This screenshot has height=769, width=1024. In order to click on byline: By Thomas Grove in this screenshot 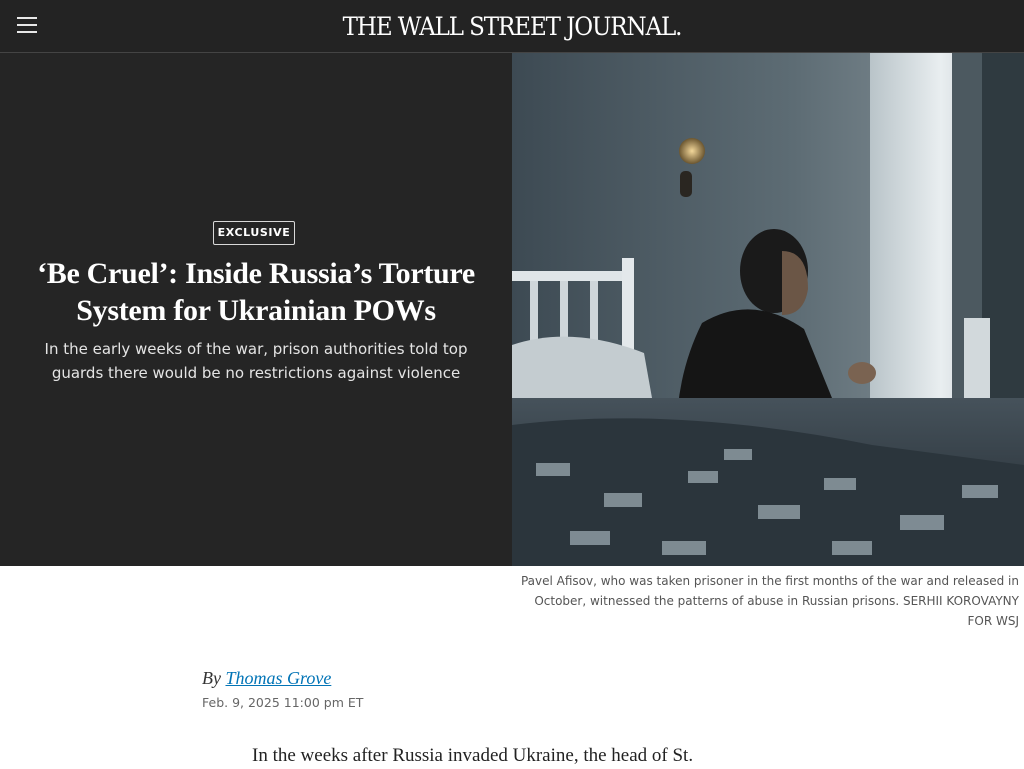, I will do `click(266, 678)`.